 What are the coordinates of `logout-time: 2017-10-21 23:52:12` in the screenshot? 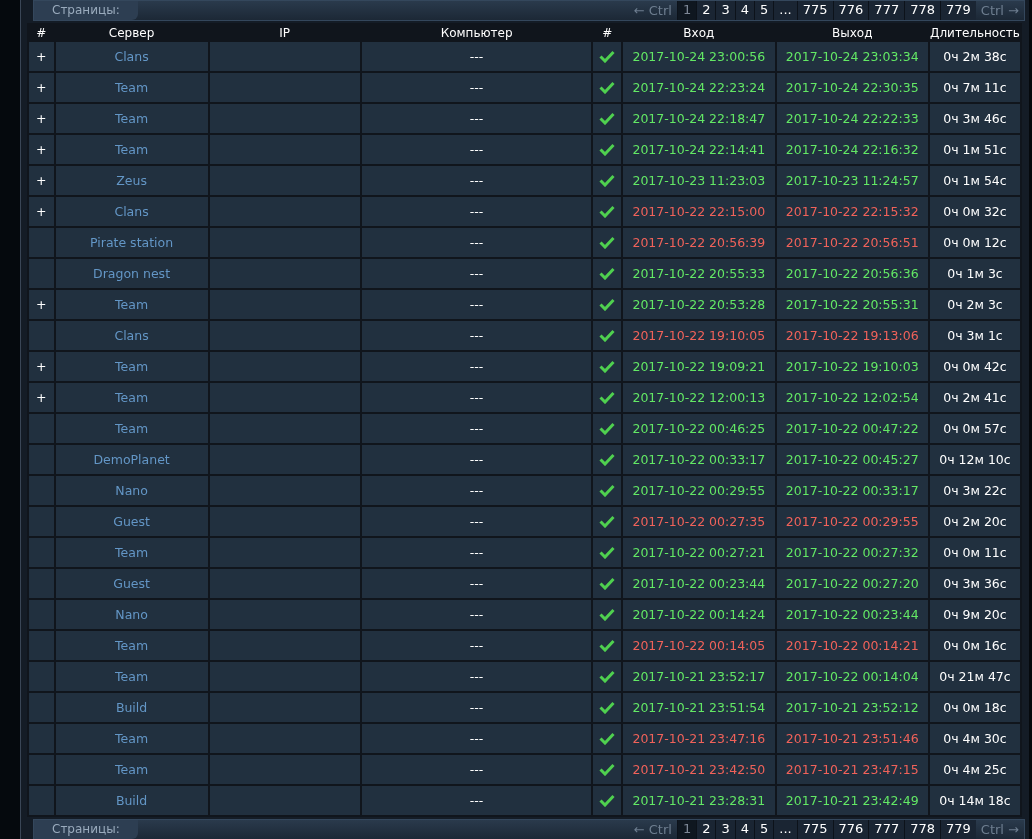 It's located at (852, 707).